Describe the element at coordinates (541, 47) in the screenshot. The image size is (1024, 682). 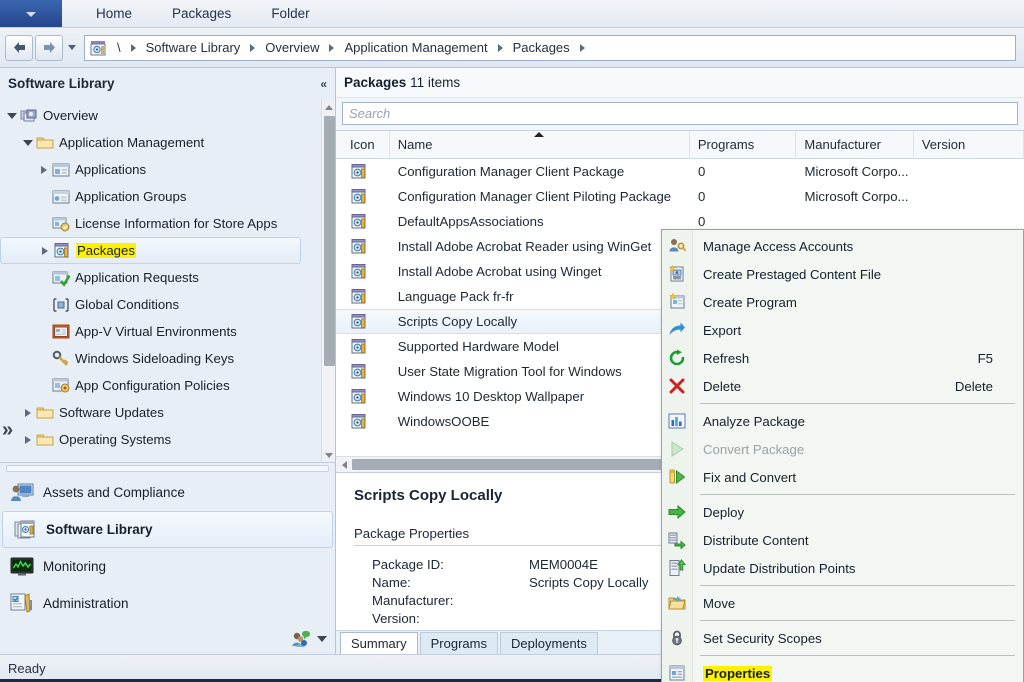
I see `breadcrumb-item-packages: Packages` at that location.